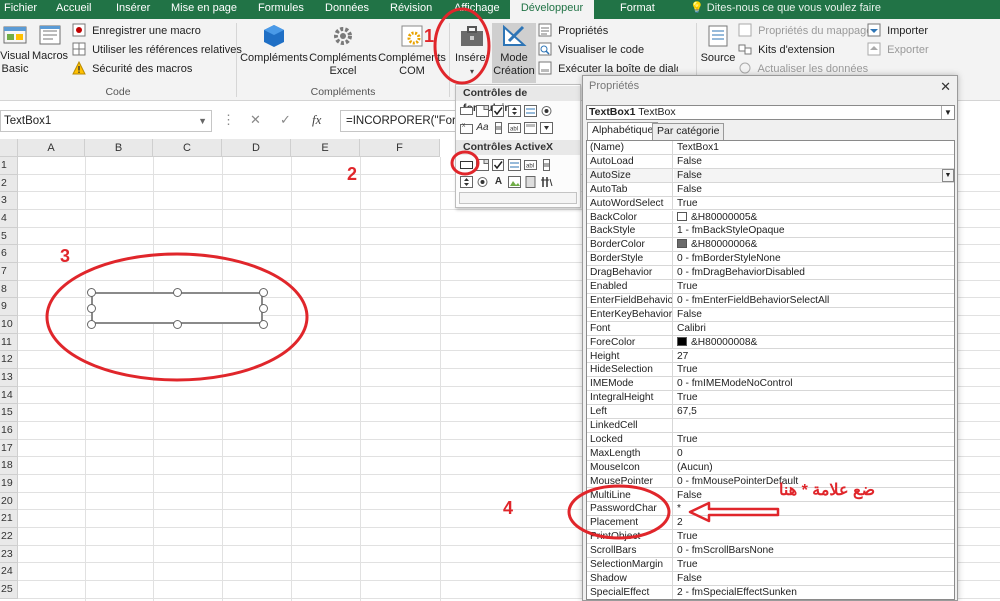 This screenshot has height=601, width=1000. I want to click on property-value: 1 - fmBackStyleOpaque, so click(814, 230).